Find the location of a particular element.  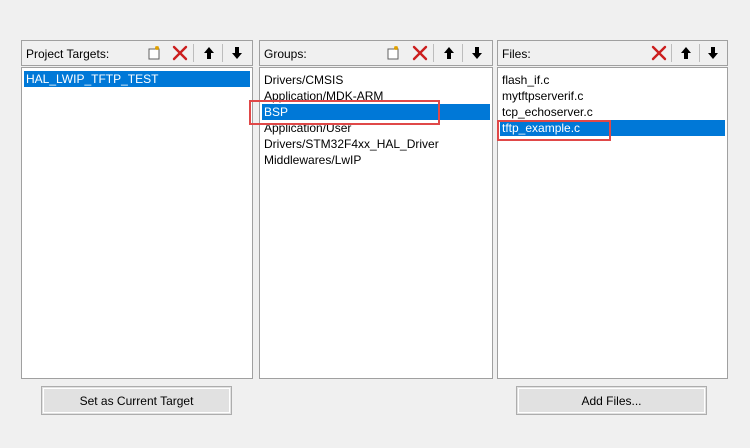

delete-target-button is located at coordinates (180, 53).